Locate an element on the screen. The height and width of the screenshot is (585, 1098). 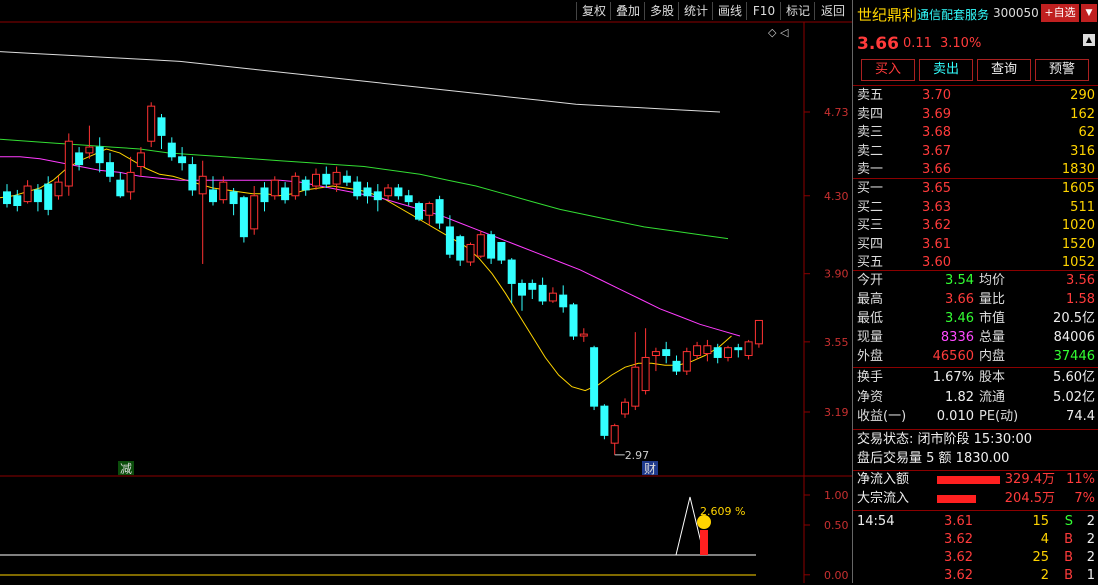
order-price: 3.69 is located at coordinates (936, 114).